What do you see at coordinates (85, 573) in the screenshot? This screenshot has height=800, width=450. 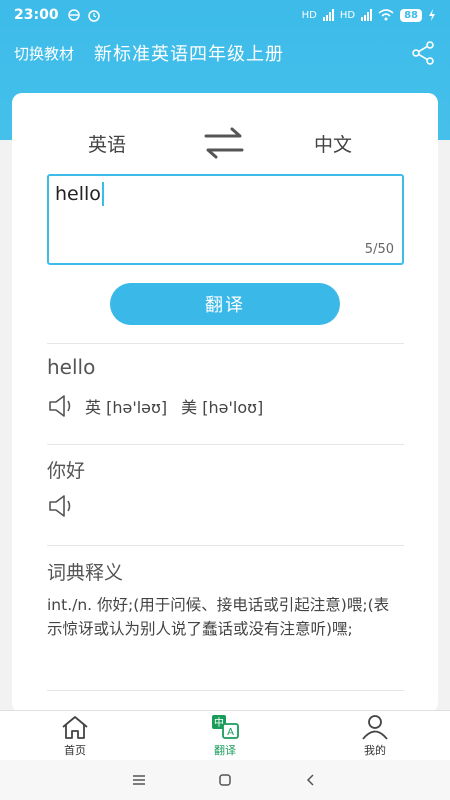 I see `dictionary-title: 词典释义` at bounding box center [85, 573].